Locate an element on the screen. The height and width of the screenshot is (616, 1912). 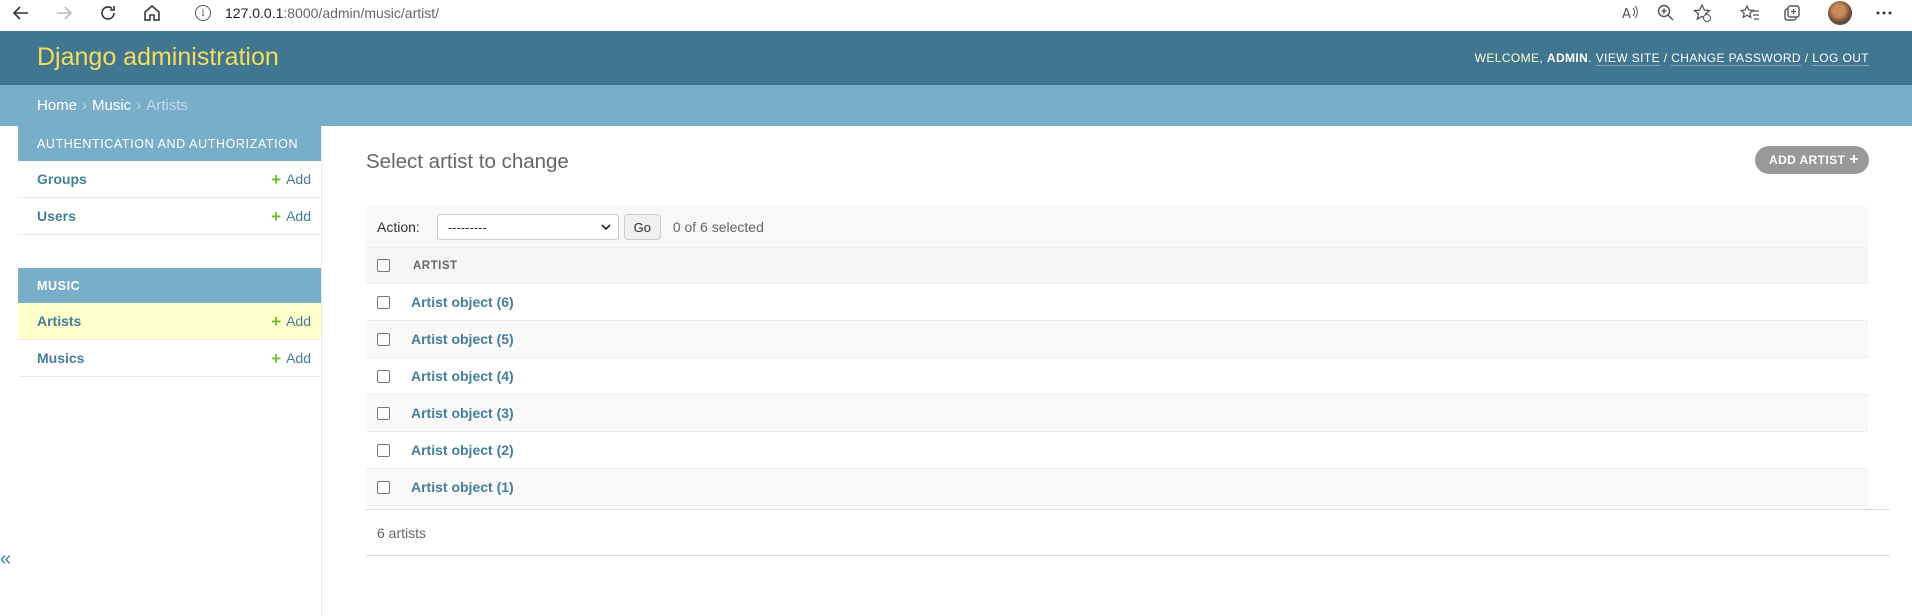
go-button: Go is located at coordinates (642, 227).